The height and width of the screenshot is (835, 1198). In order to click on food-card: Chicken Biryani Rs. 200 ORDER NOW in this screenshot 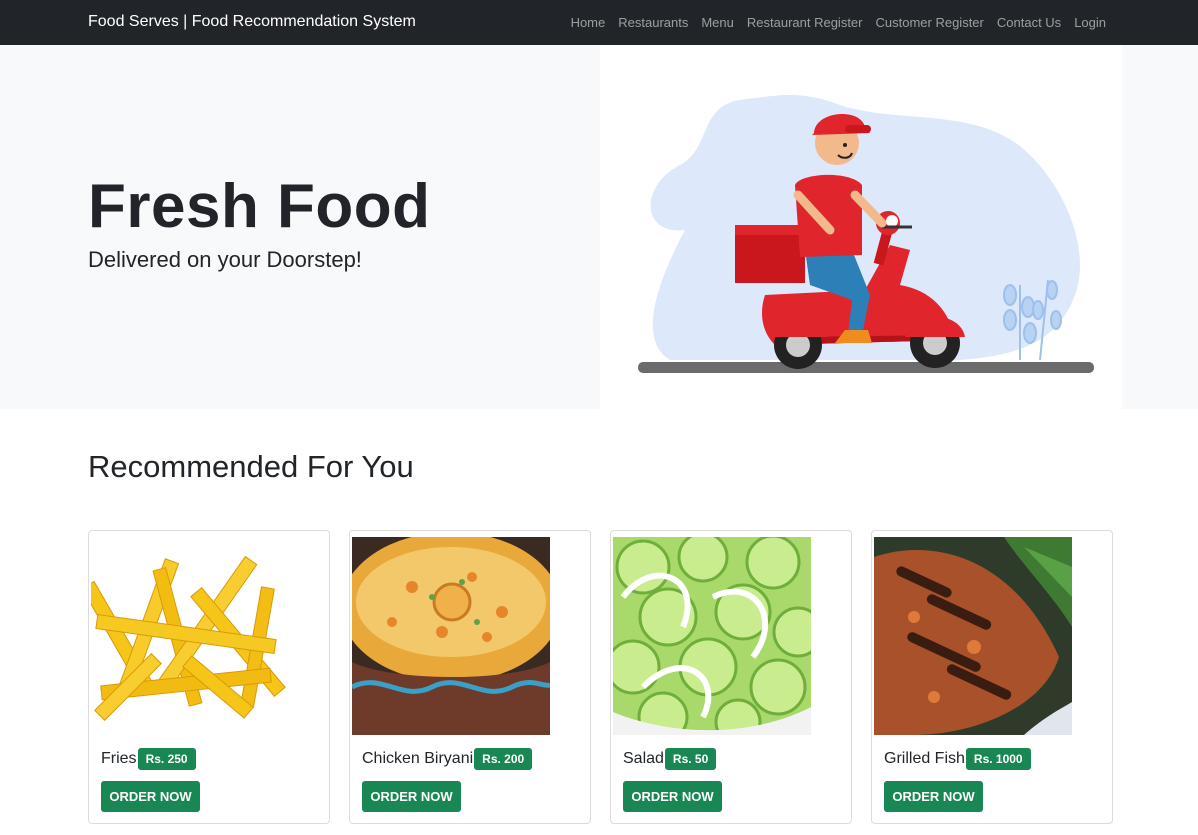, I will do `click(470, 677)`.